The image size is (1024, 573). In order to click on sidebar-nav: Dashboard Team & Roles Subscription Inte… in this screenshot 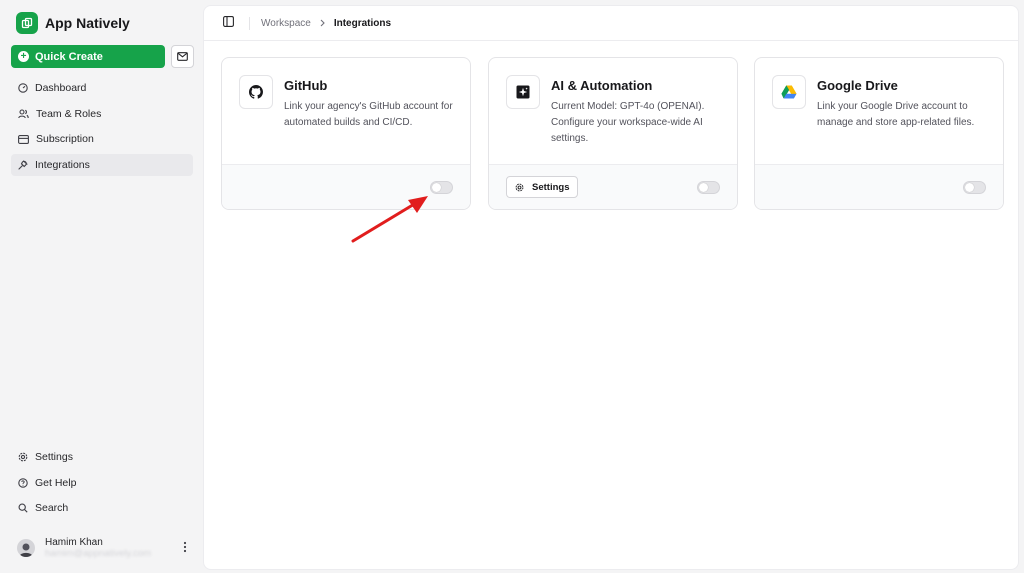, I will do `click(102, 128)`.